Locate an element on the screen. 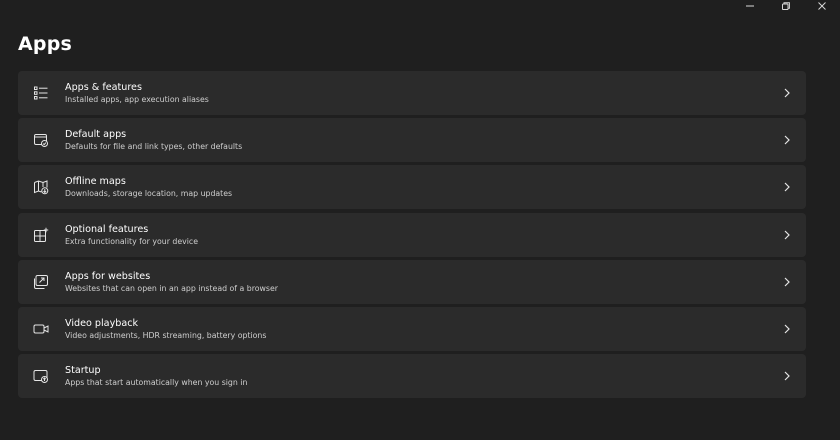  setting-label: Offline maps is located at coordinates (95, 182).